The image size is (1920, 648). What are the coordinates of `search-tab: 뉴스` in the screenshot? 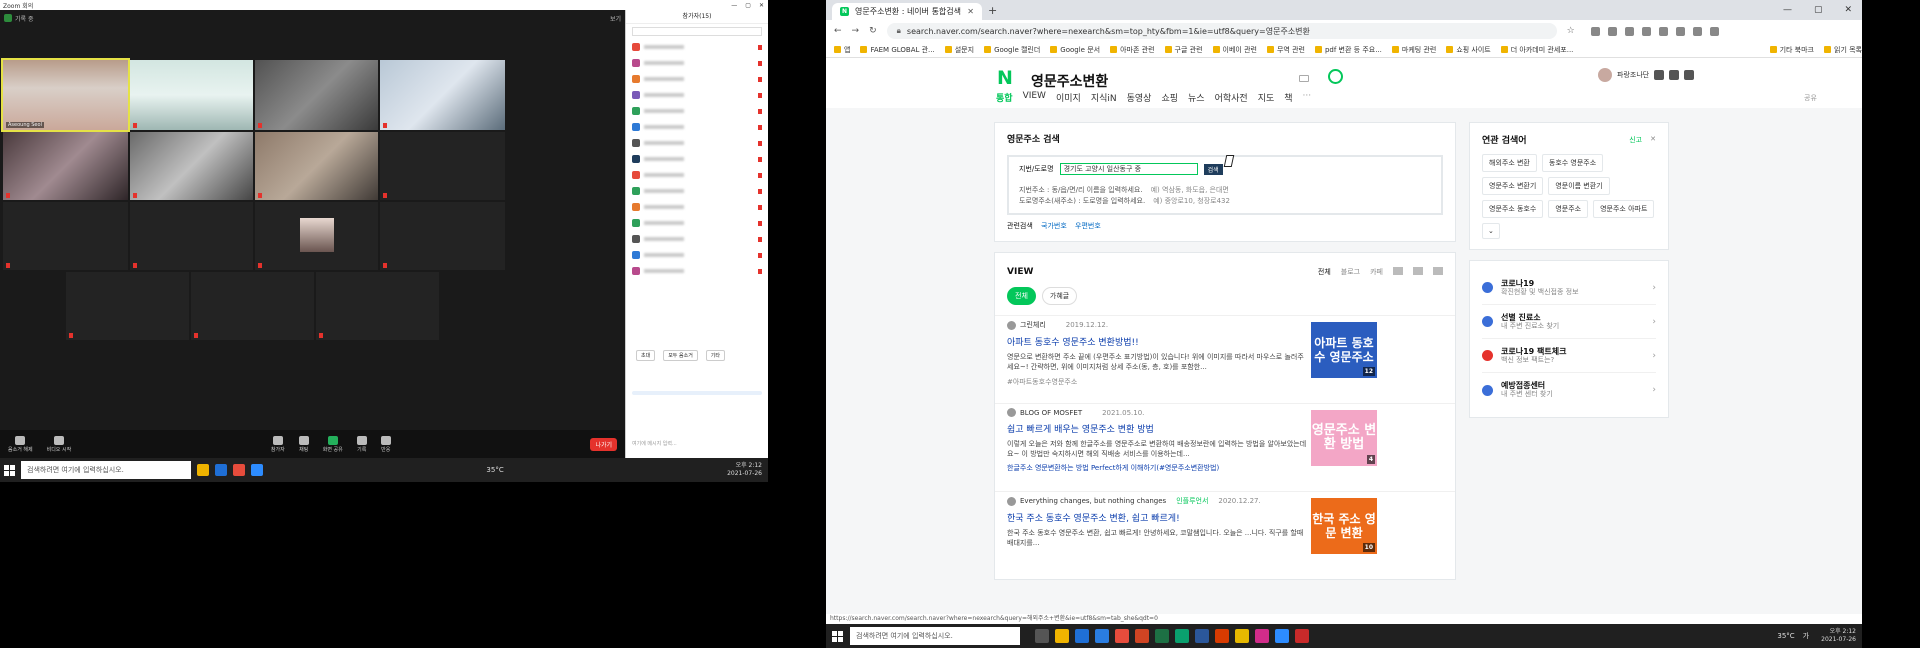 It's located at (1196, 97).